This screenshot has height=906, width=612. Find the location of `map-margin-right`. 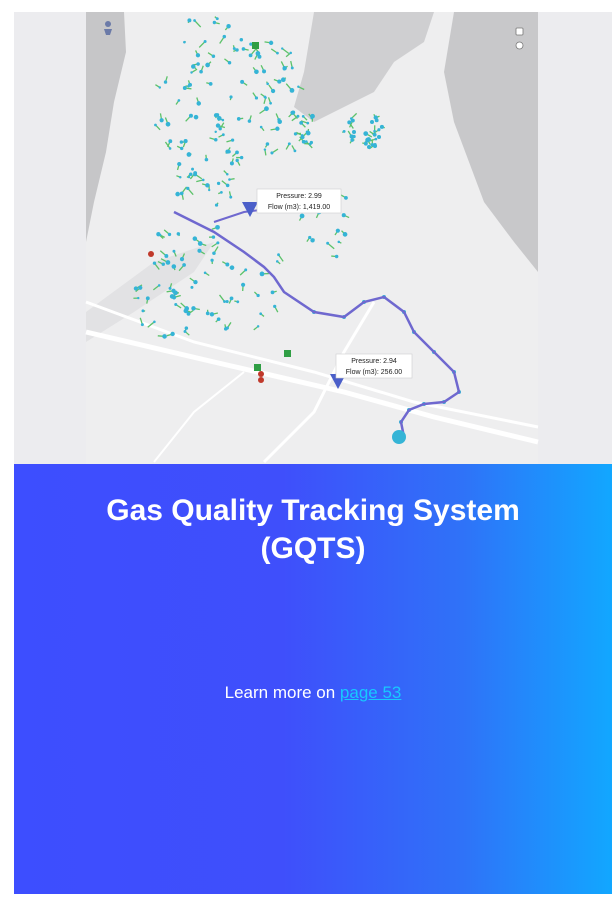

map-margin-right is located at coordinates (575, 238).